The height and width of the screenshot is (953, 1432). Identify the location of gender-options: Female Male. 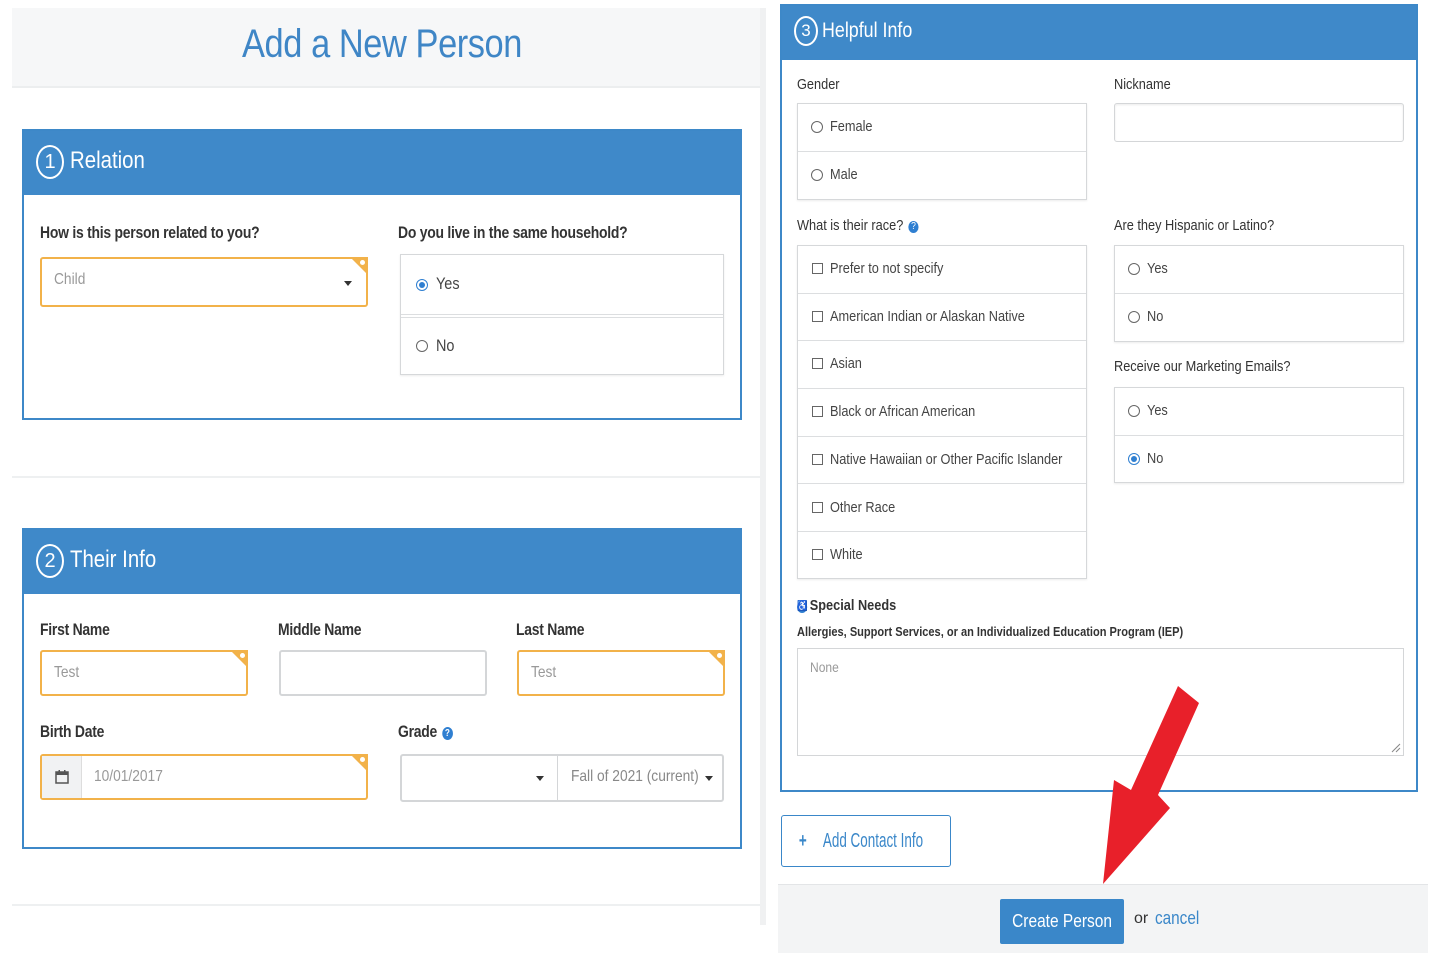
(942, 151).